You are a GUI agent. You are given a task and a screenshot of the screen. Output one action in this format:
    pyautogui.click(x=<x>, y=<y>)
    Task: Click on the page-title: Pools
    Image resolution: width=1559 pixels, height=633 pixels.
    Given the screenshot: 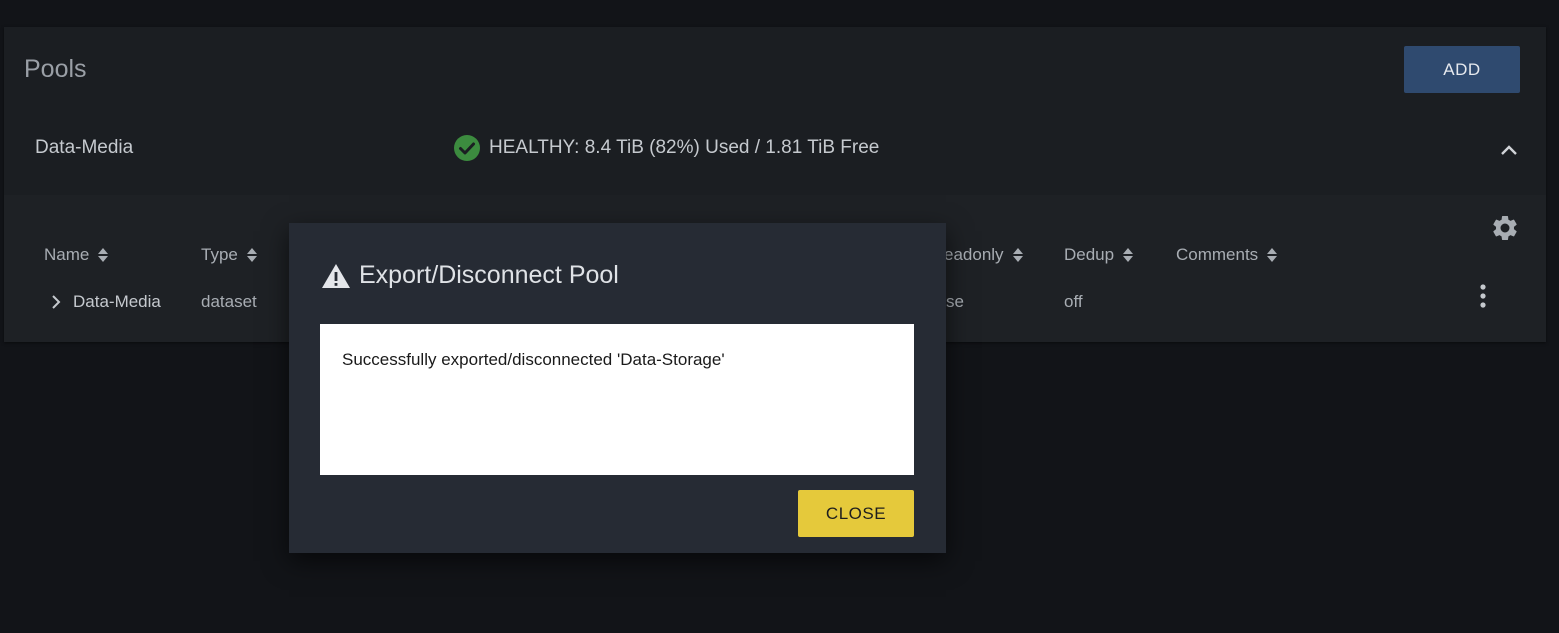 What is the action you would take?
    pyautogui.click(x=55, y=69)
    